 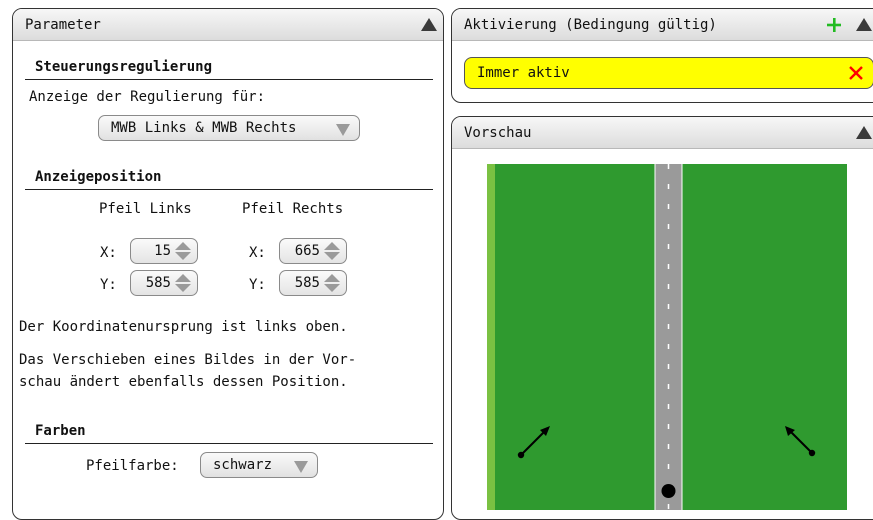 I want to click on left-x-label: X:, so click(x=108, y=253).